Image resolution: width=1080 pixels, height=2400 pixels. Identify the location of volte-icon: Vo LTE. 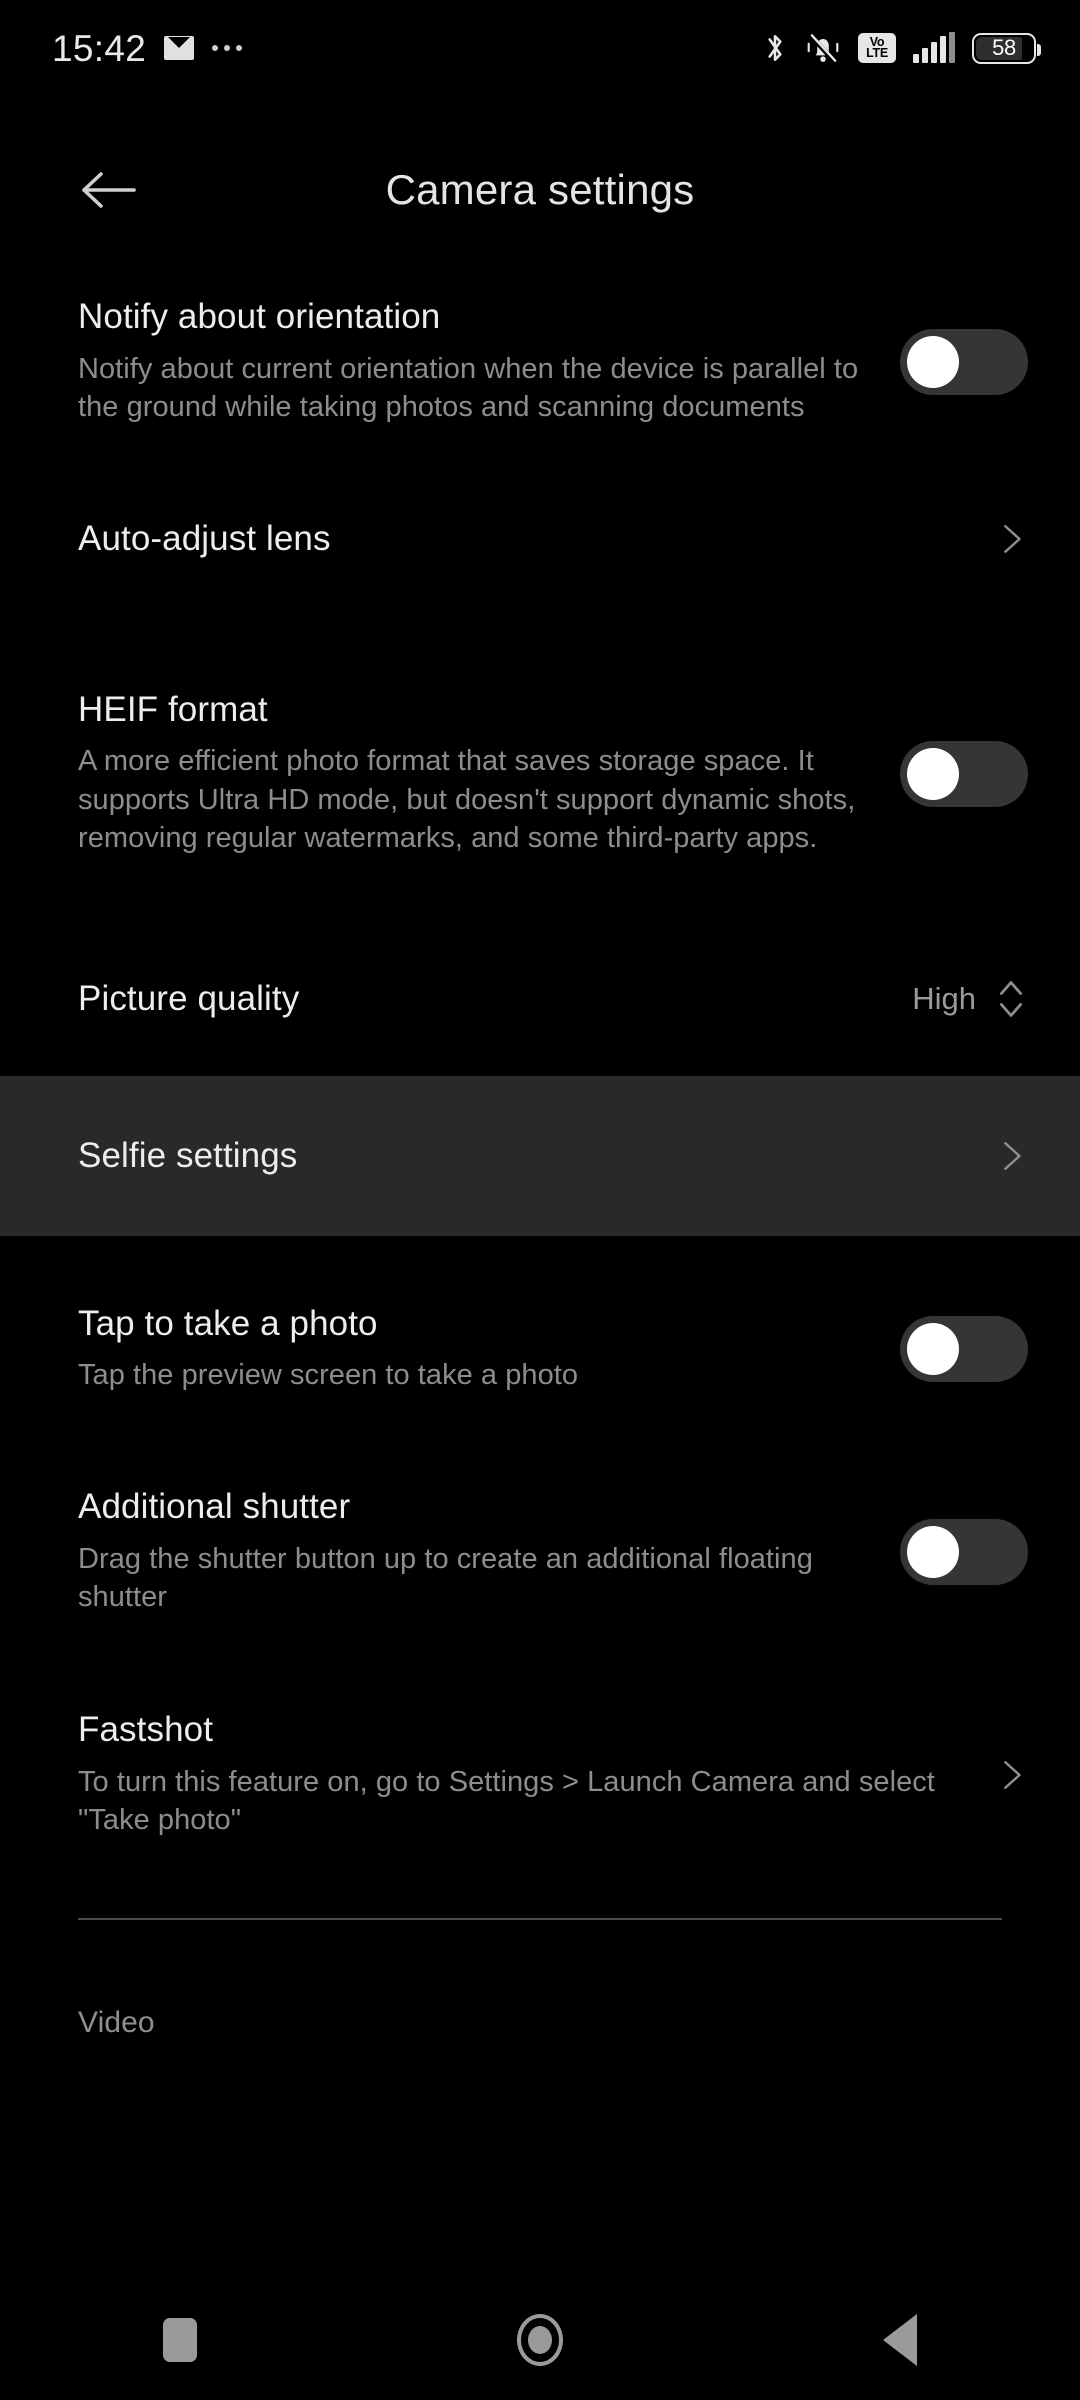
(877, 48).